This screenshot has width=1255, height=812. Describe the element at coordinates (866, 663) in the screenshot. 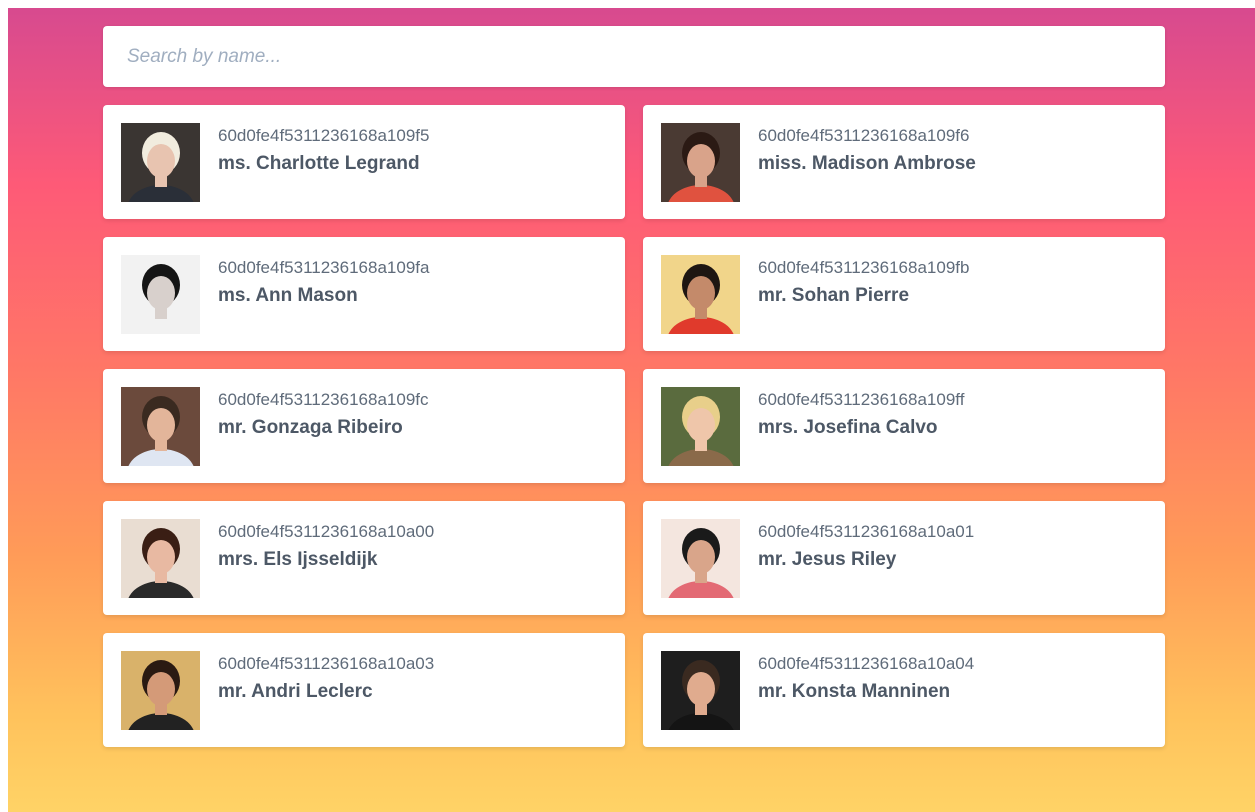

I see `user-id: 60d0fe4f5311236168a10a04` at that location.